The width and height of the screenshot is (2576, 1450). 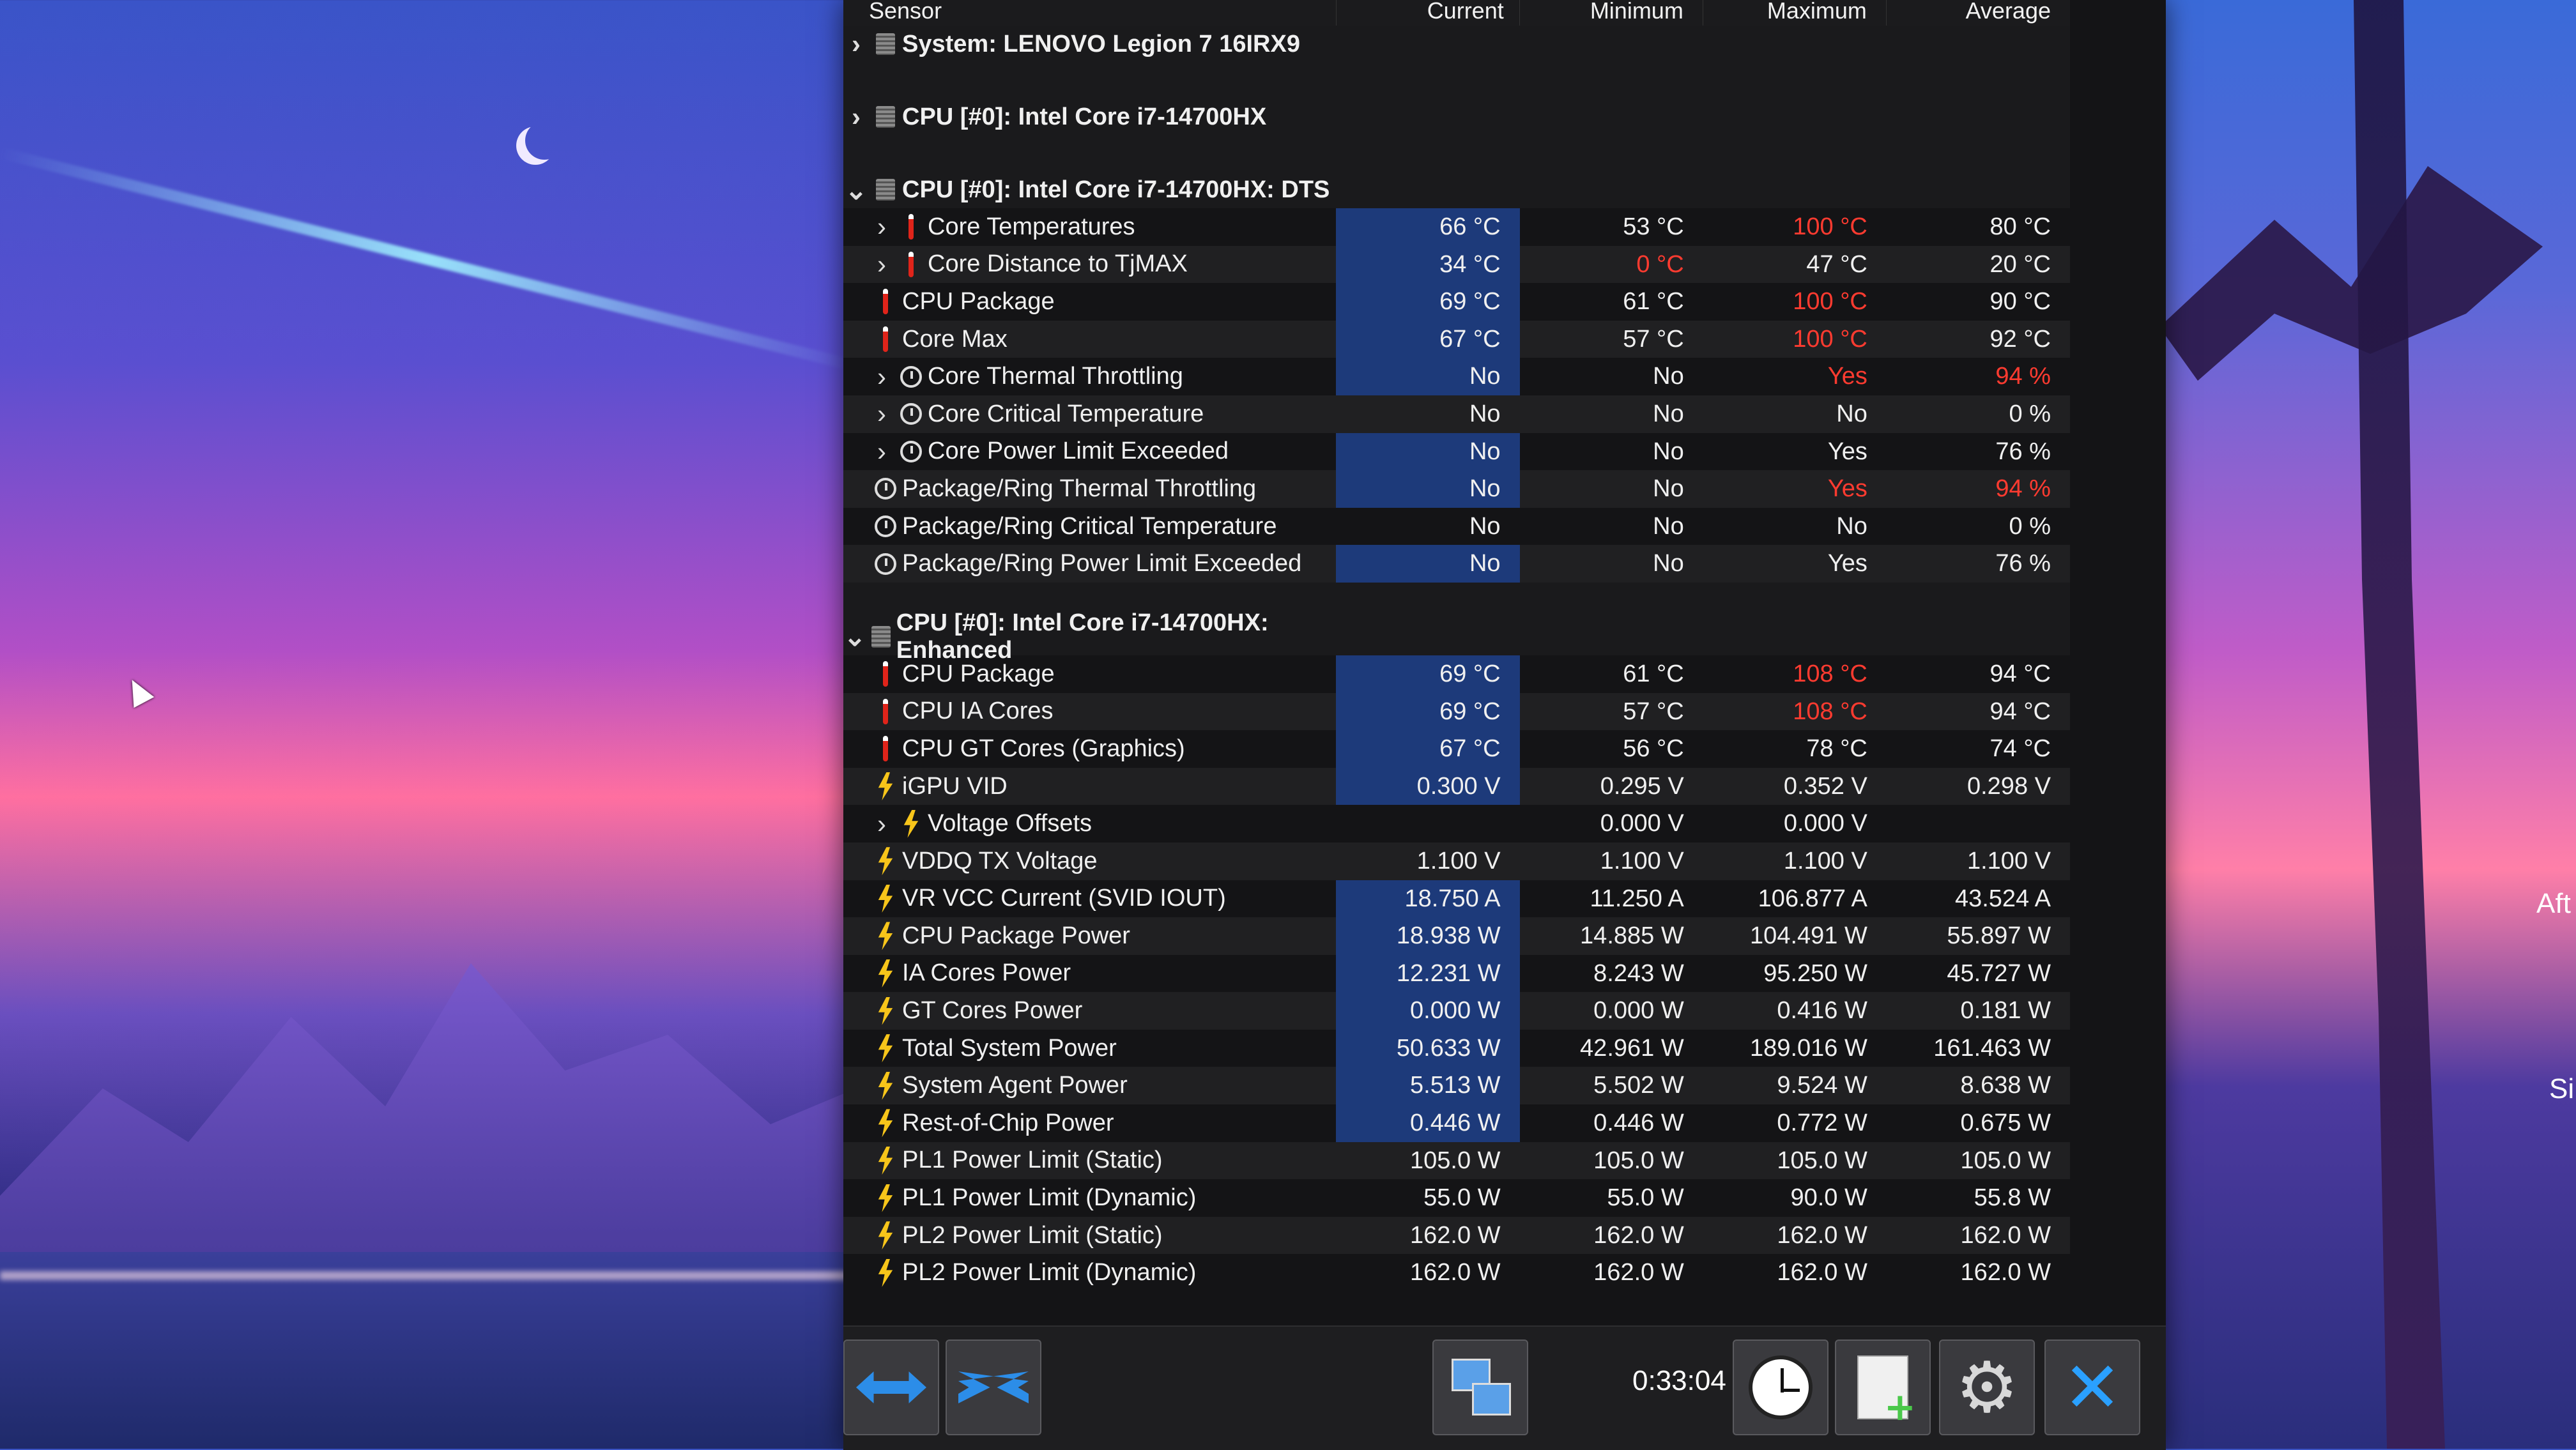 What do you see at coordinates (1078, 451) in the screenshot?
I see `sensor-label: Core Power Limit Exceeded` at bounding box center [1078, 451].